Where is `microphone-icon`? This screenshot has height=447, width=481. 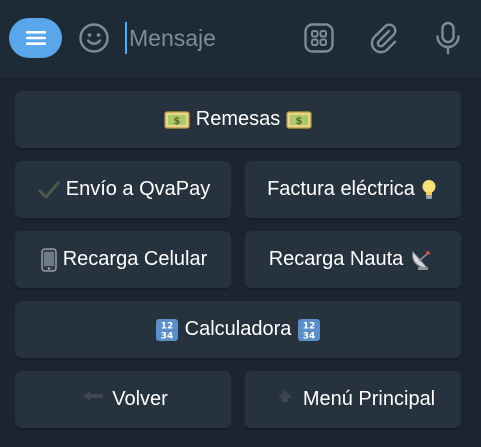
microphone-icon is located at coordinates (448, 38).